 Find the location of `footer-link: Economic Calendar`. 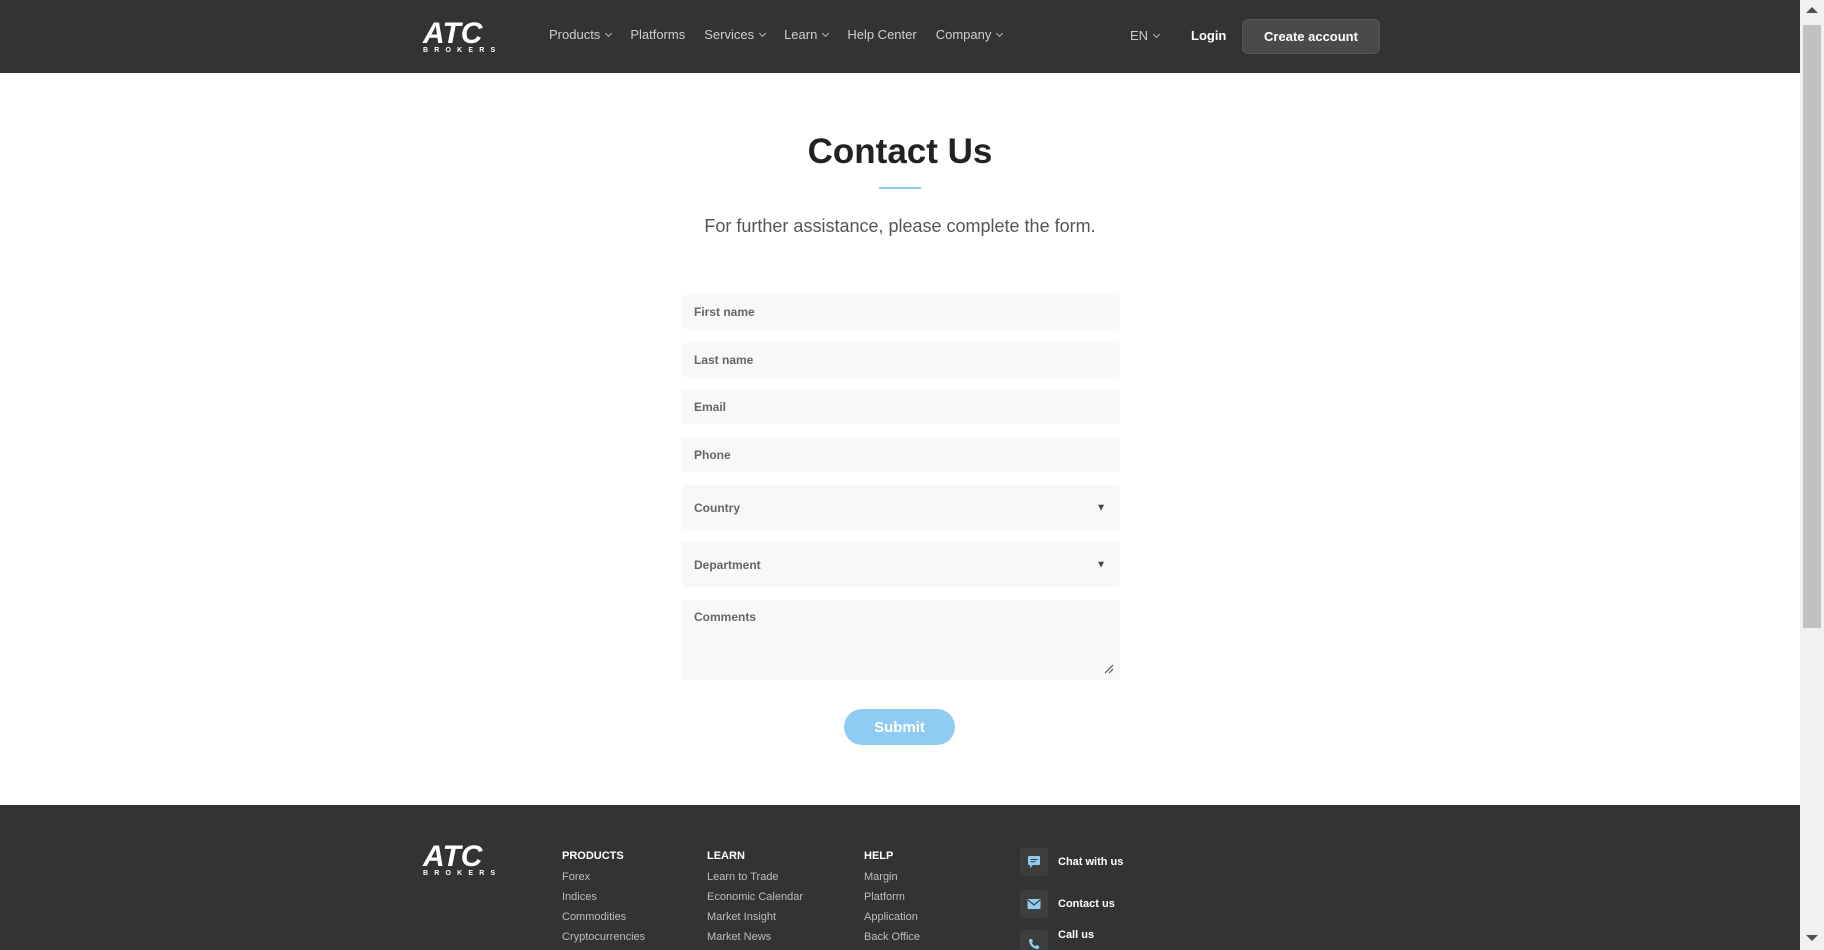

footer-link: Economic Calendar is located at coordinates (755, 897).